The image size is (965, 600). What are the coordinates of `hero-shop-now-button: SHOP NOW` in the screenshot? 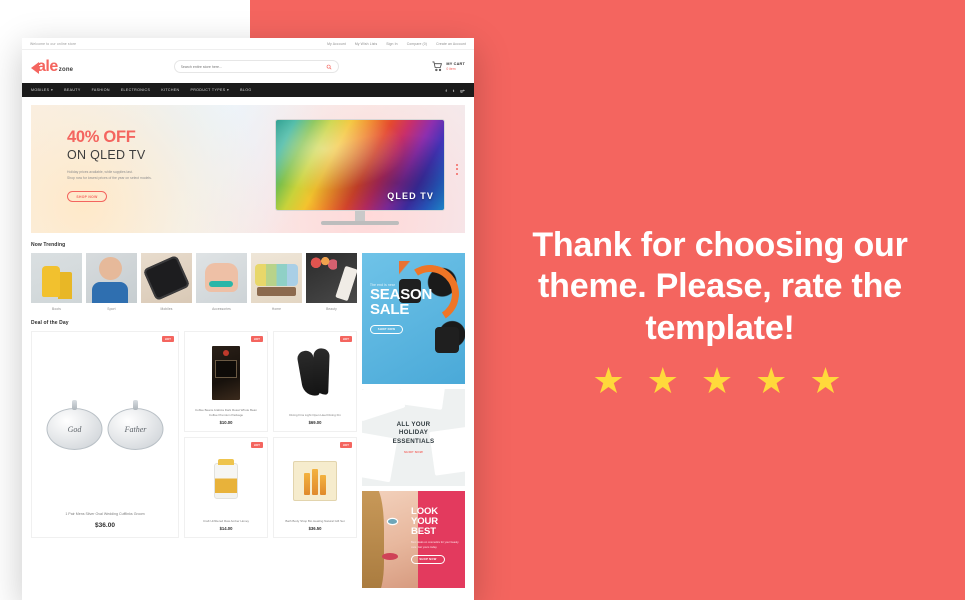 It's located at (87, 197).